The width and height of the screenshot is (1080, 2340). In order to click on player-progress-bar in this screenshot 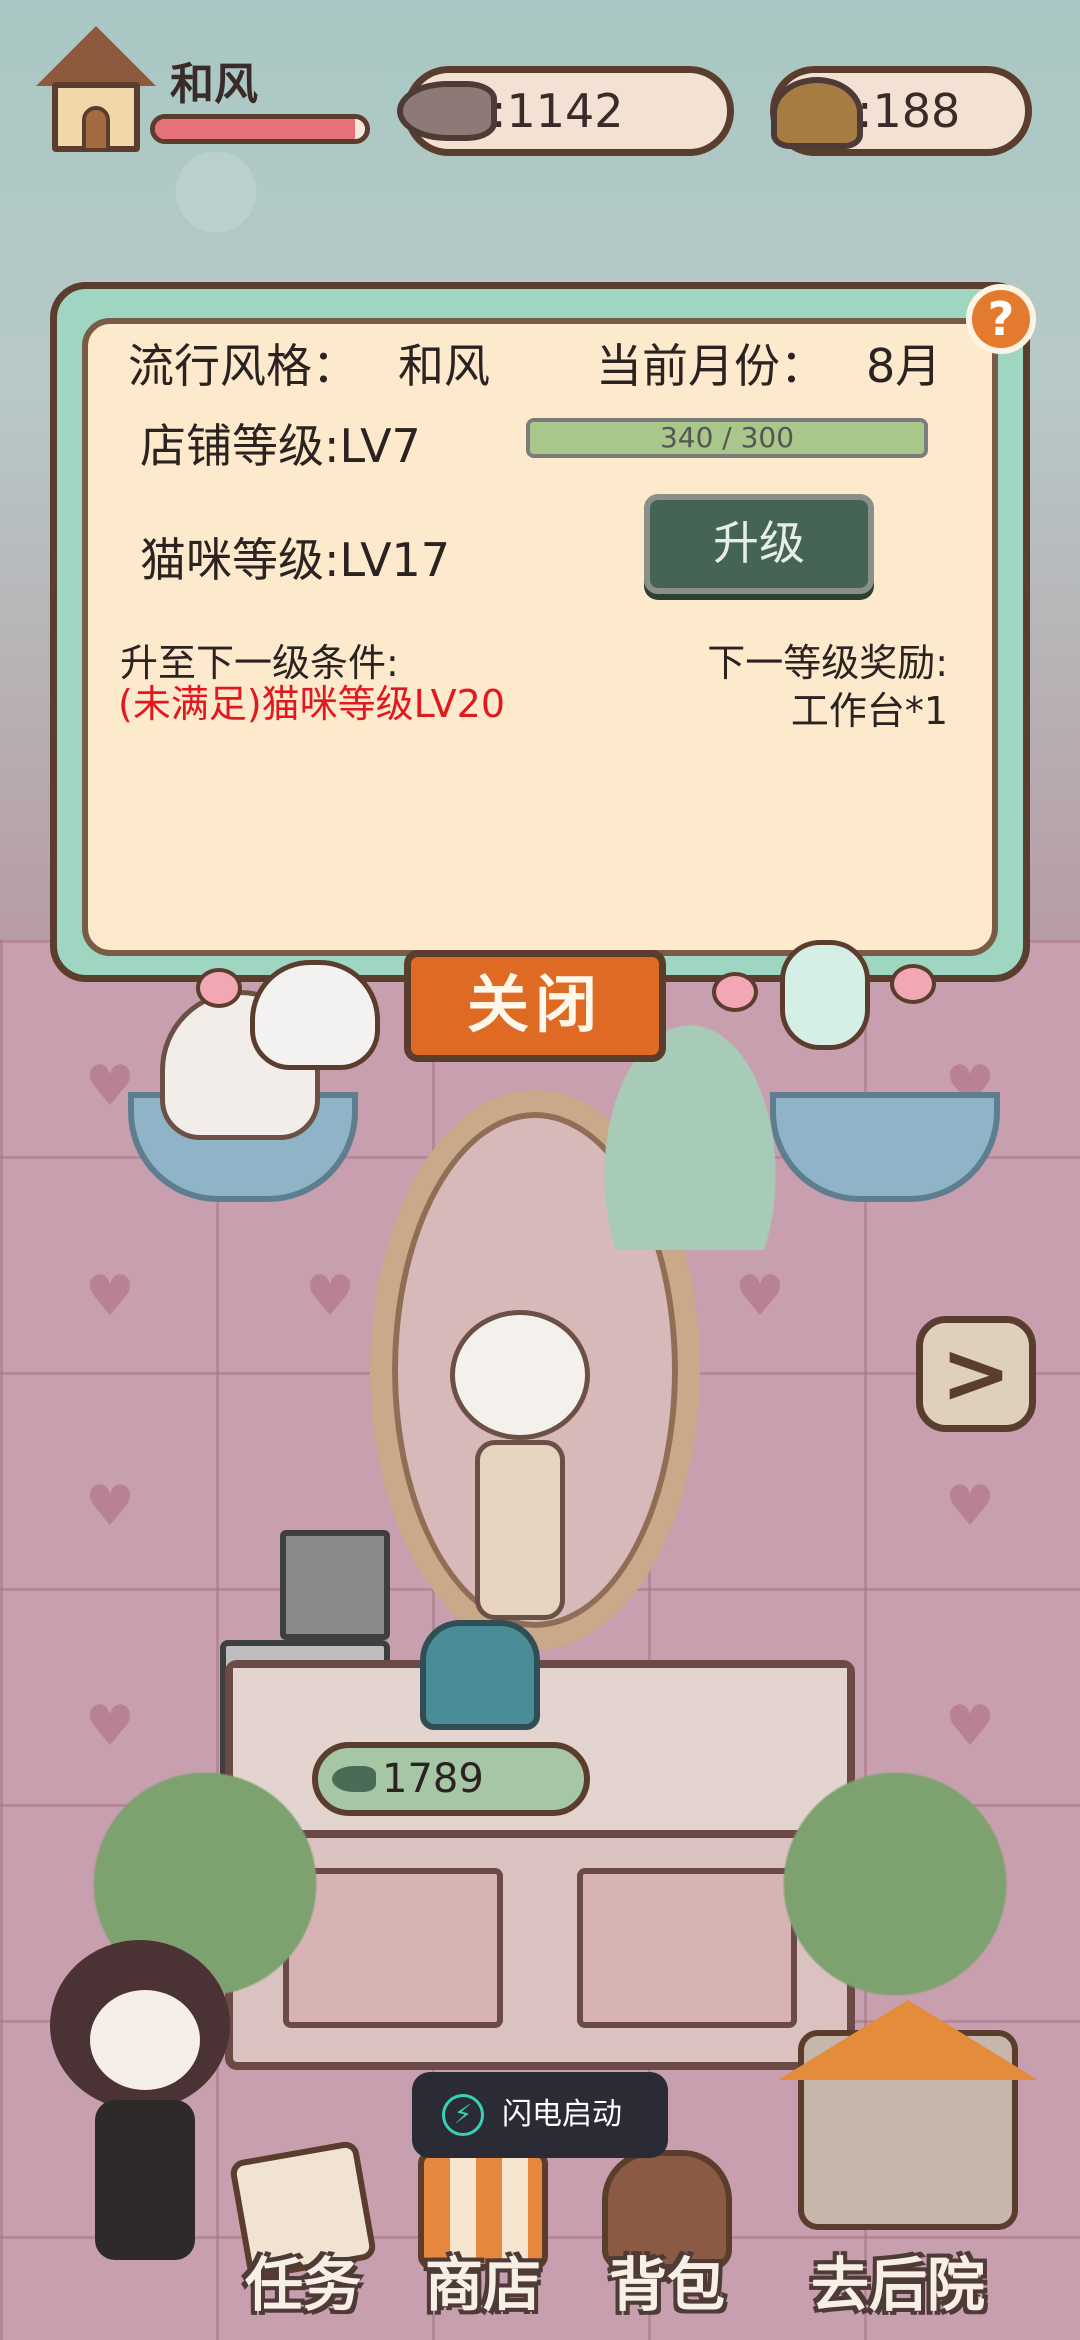, I will do `click(260, 129)`.